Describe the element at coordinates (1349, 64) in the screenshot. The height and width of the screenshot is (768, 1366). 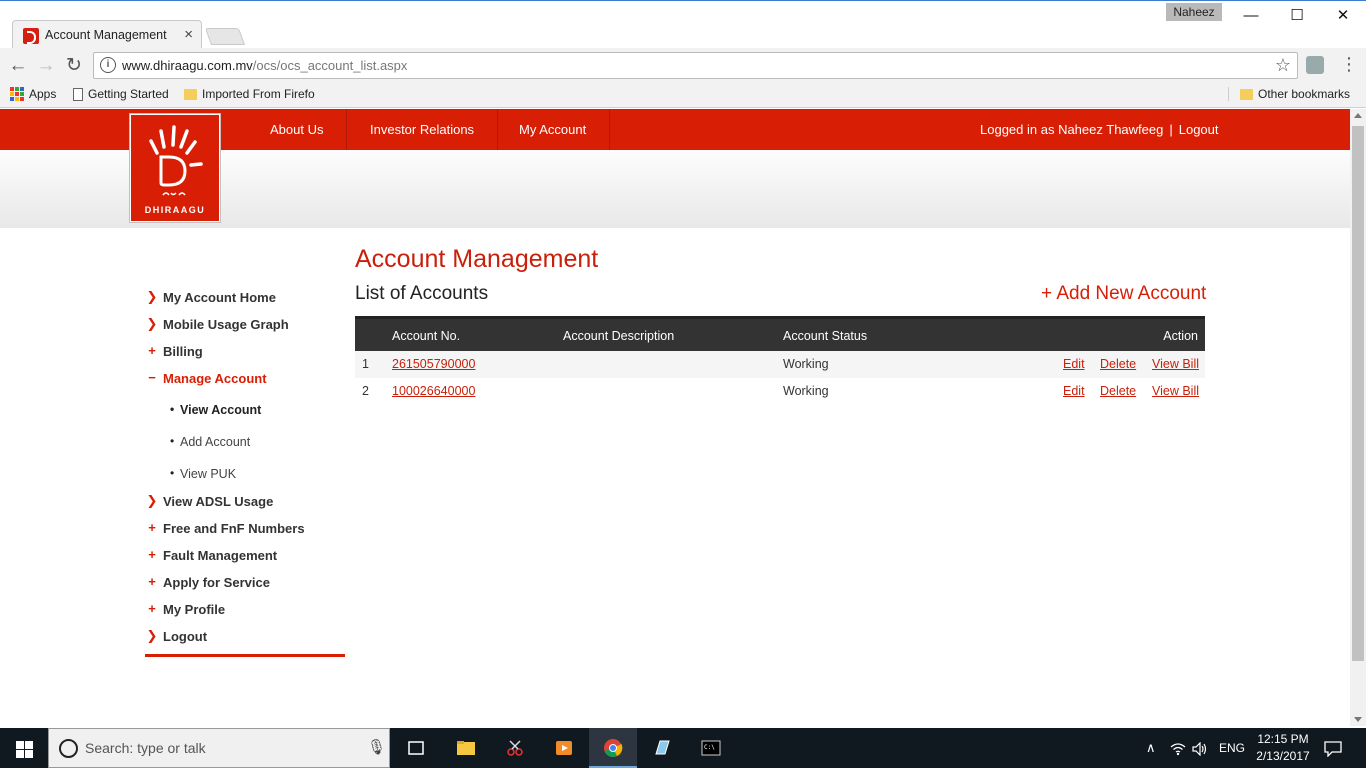
I see `browser-menu-icon: ⋮` at that location.